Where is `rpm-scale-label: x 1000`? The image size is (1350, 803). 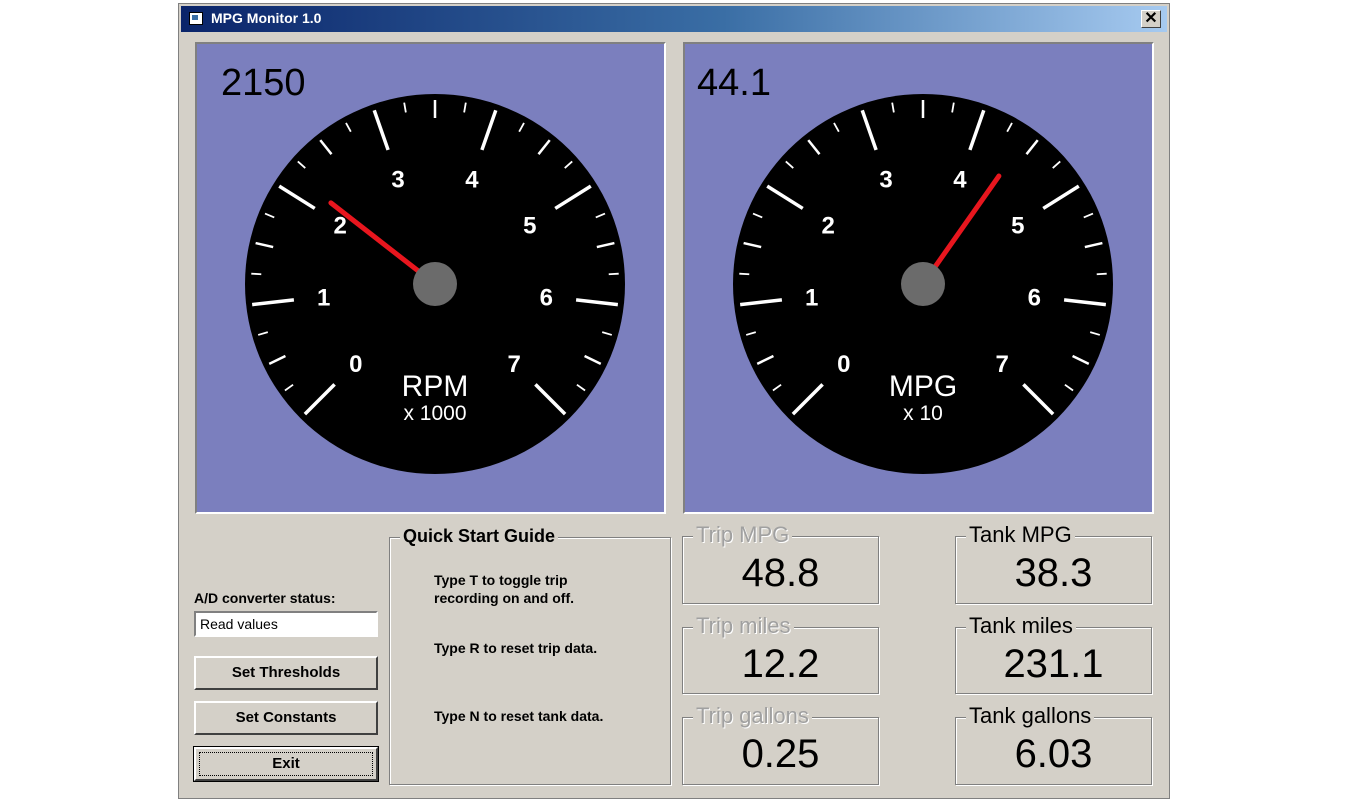
rpm-scale-label: x 1000 is located at coordinates (434, 413).